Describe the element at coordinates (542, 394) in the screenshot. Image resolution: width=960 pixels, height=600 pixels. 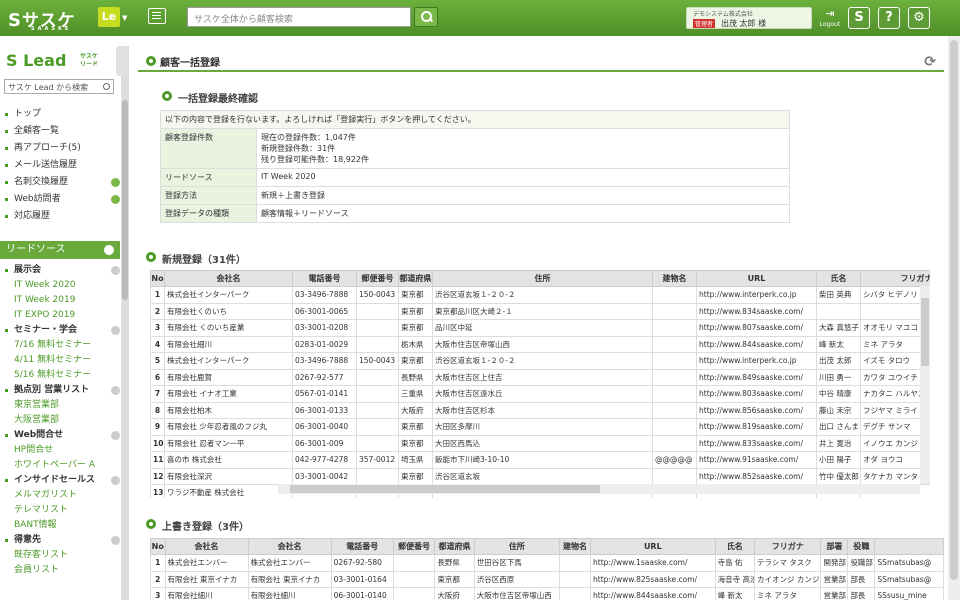
I see `table-cell: 大阪市住吉区遠水丘` at that location.